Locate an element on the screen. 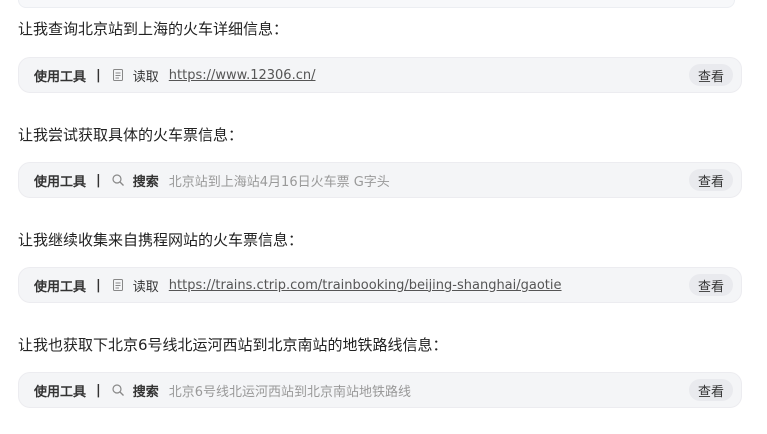 The height and width of the screenshot is (434, 767). step-3-message: 让我继续收集来自携程网站的火车票信息： is located at coordinates (161, 240).